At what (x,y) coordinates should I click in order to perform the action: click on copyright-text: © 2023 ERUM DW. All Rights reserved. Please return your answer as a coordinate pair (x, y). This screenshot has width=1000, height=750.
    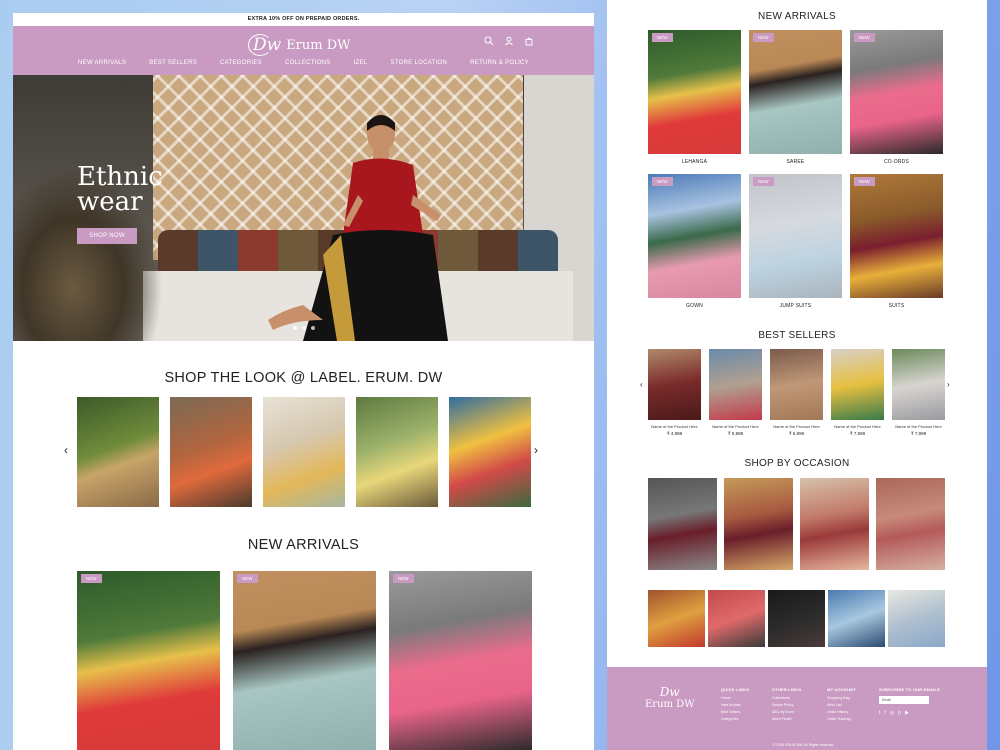
    Looking at the image, I should click on (803, 745).